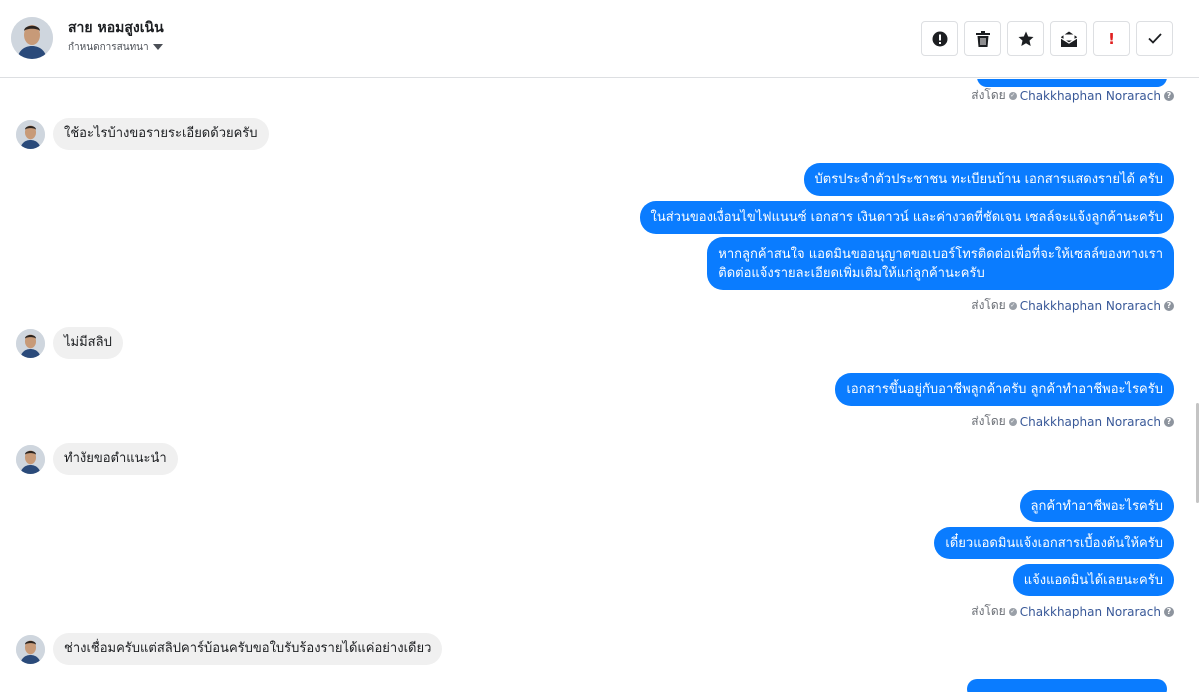 Image resolution: width=1199 pixels, height=692 pixels. I want to click on alert-button, so click(939, 38).